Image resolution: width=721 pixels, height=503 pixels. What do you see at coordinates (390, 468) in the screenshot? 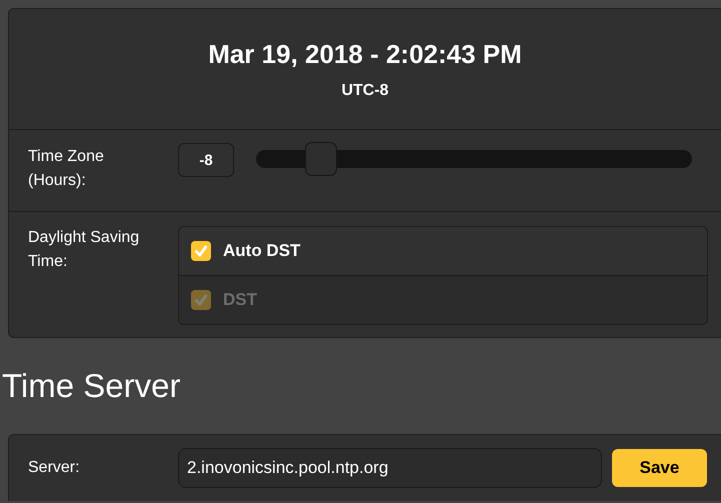
I see `server-field: 2.inovonicsinc.pool.ntp.org` at bounding box center [390, 468].